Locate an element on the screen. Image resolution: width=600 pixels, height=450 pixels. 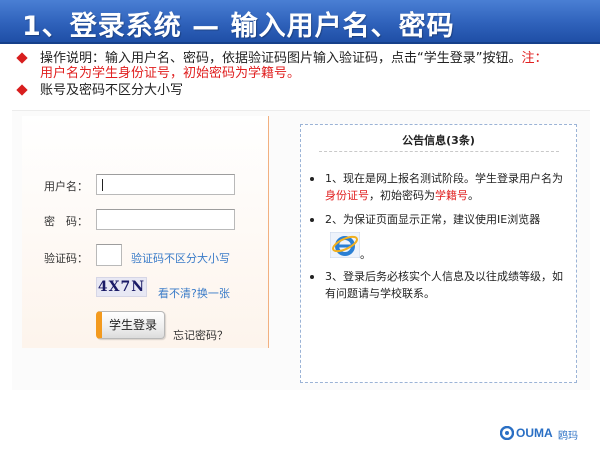
case-insensitive-text: 账号及密码不区分大小写 is located at coordinates (112, 90).